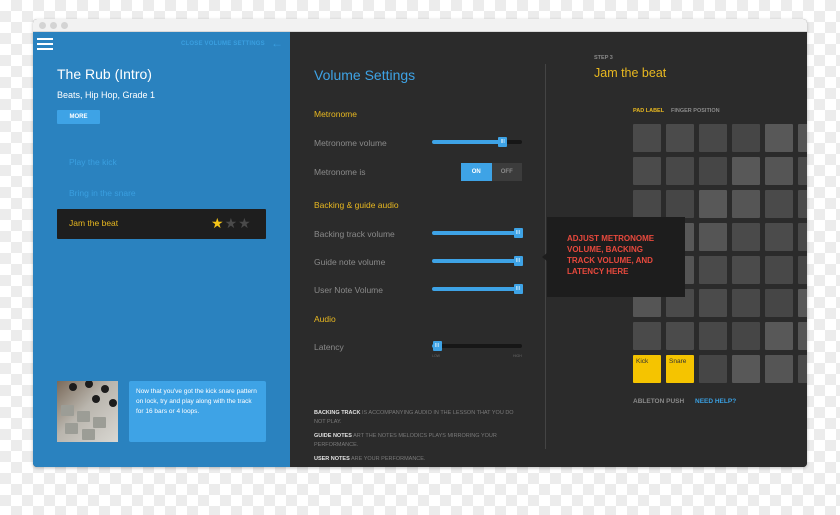 This screenshot has width=840, height=515. I want to click on title-bar, so click(420, 25).